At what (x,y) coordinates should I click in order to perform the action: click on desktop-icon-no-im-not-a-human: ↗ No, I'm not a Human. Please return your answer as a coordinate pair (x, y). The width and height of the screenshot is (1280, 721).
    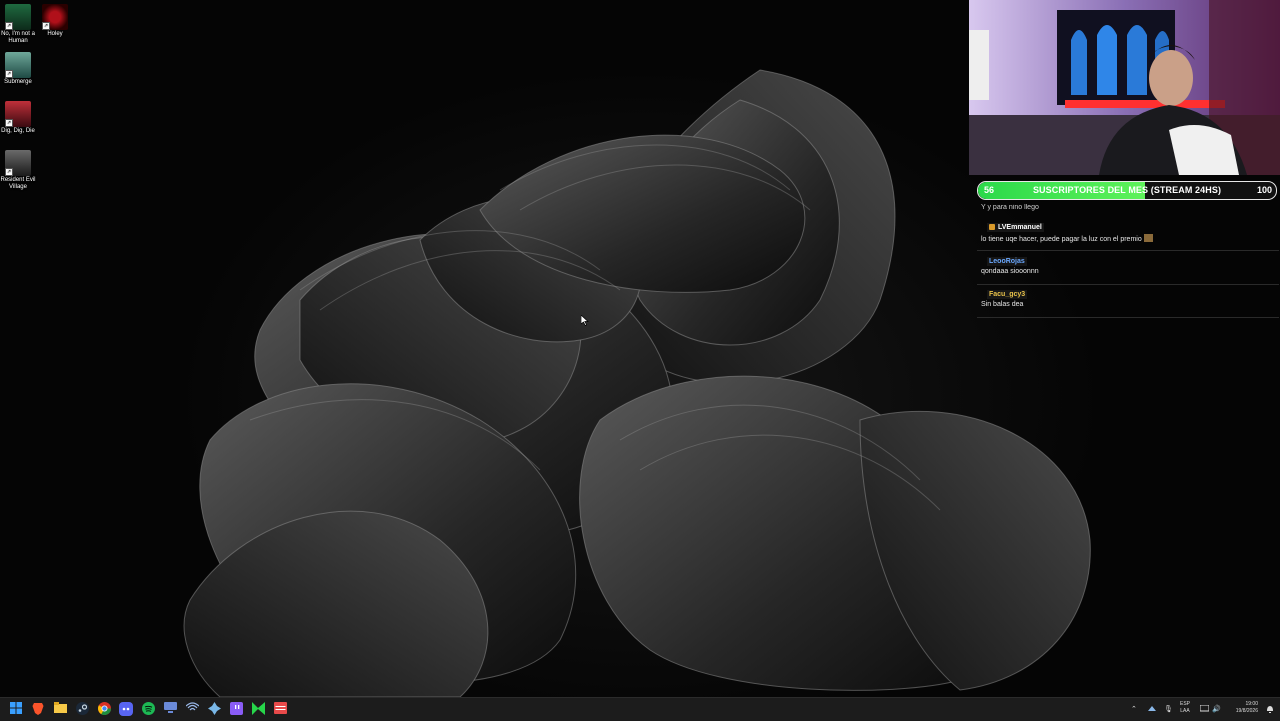
    Looking at the image, I should click on (18, 24).